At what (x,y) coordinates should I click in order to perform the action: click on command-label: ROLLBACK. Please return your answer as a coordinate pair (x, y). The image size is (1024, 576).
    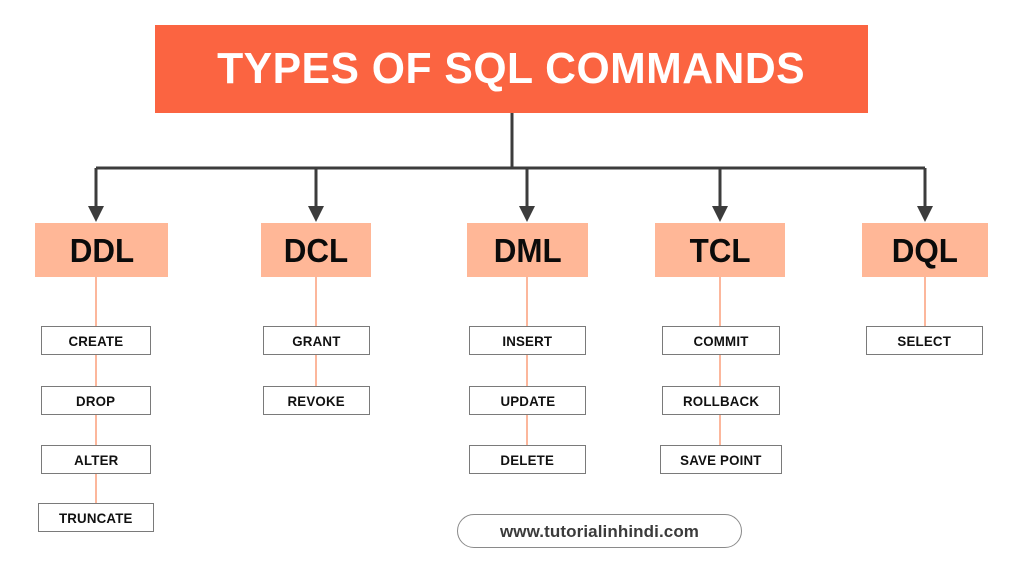
    Looking at the image, I should click on (721, 400).